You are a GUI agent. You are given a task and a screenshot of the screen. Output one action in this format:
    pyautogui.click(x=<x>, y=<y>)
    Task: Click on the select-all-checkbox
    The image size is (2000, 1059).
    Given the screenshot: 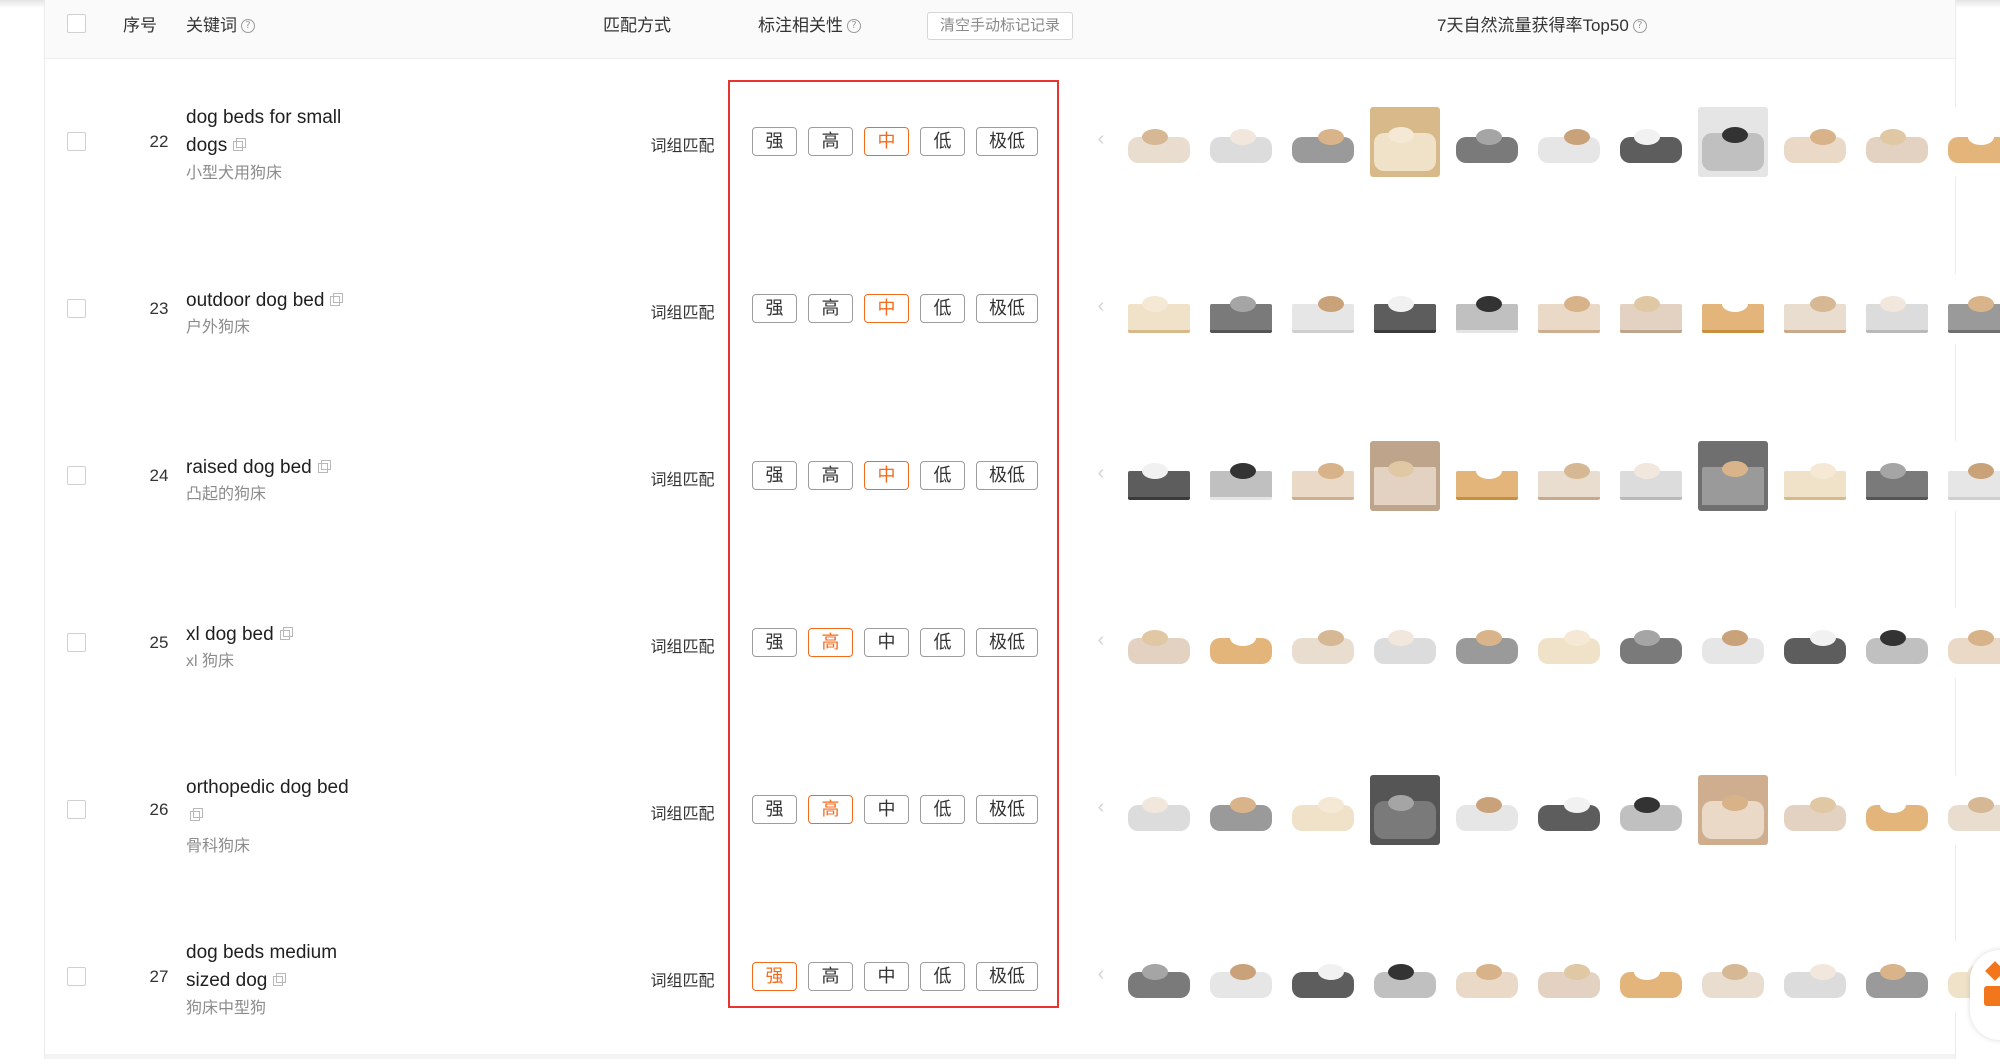 What is the action you would take?
    pyautogui.click(x=76, y=23)
    